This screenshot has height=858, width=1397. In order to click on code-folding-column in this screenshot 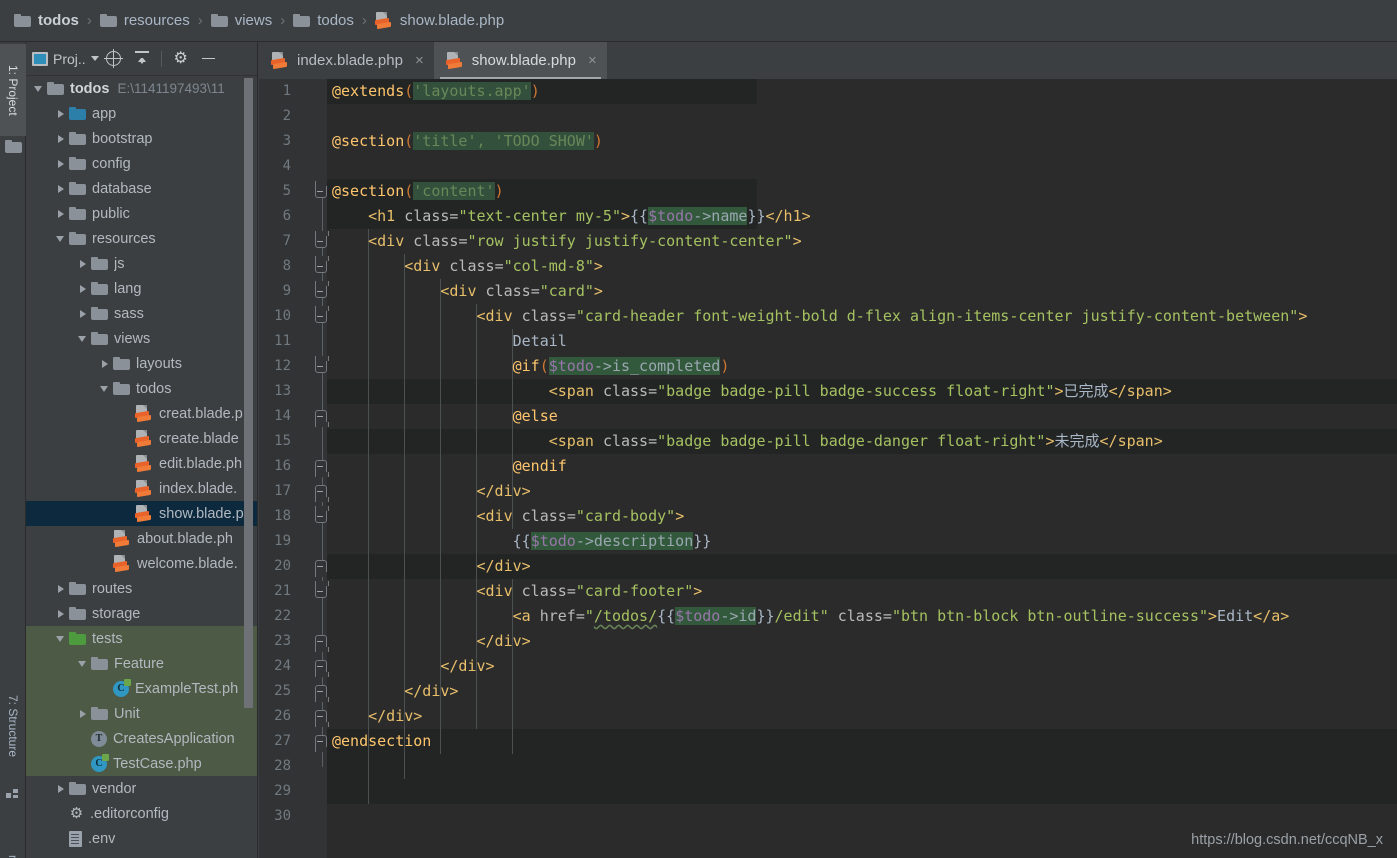, I will do `click(321, 468)`.